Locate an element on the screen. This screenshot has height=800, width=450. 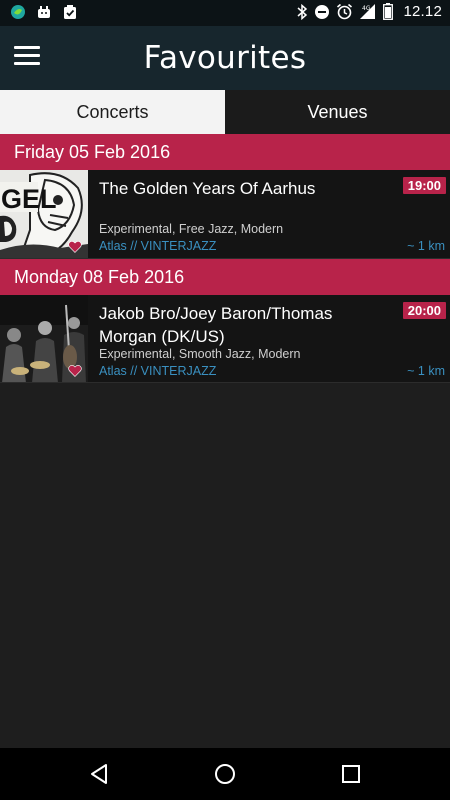
tab-bar: Concerts Venues is located at coordinates (225, 112).